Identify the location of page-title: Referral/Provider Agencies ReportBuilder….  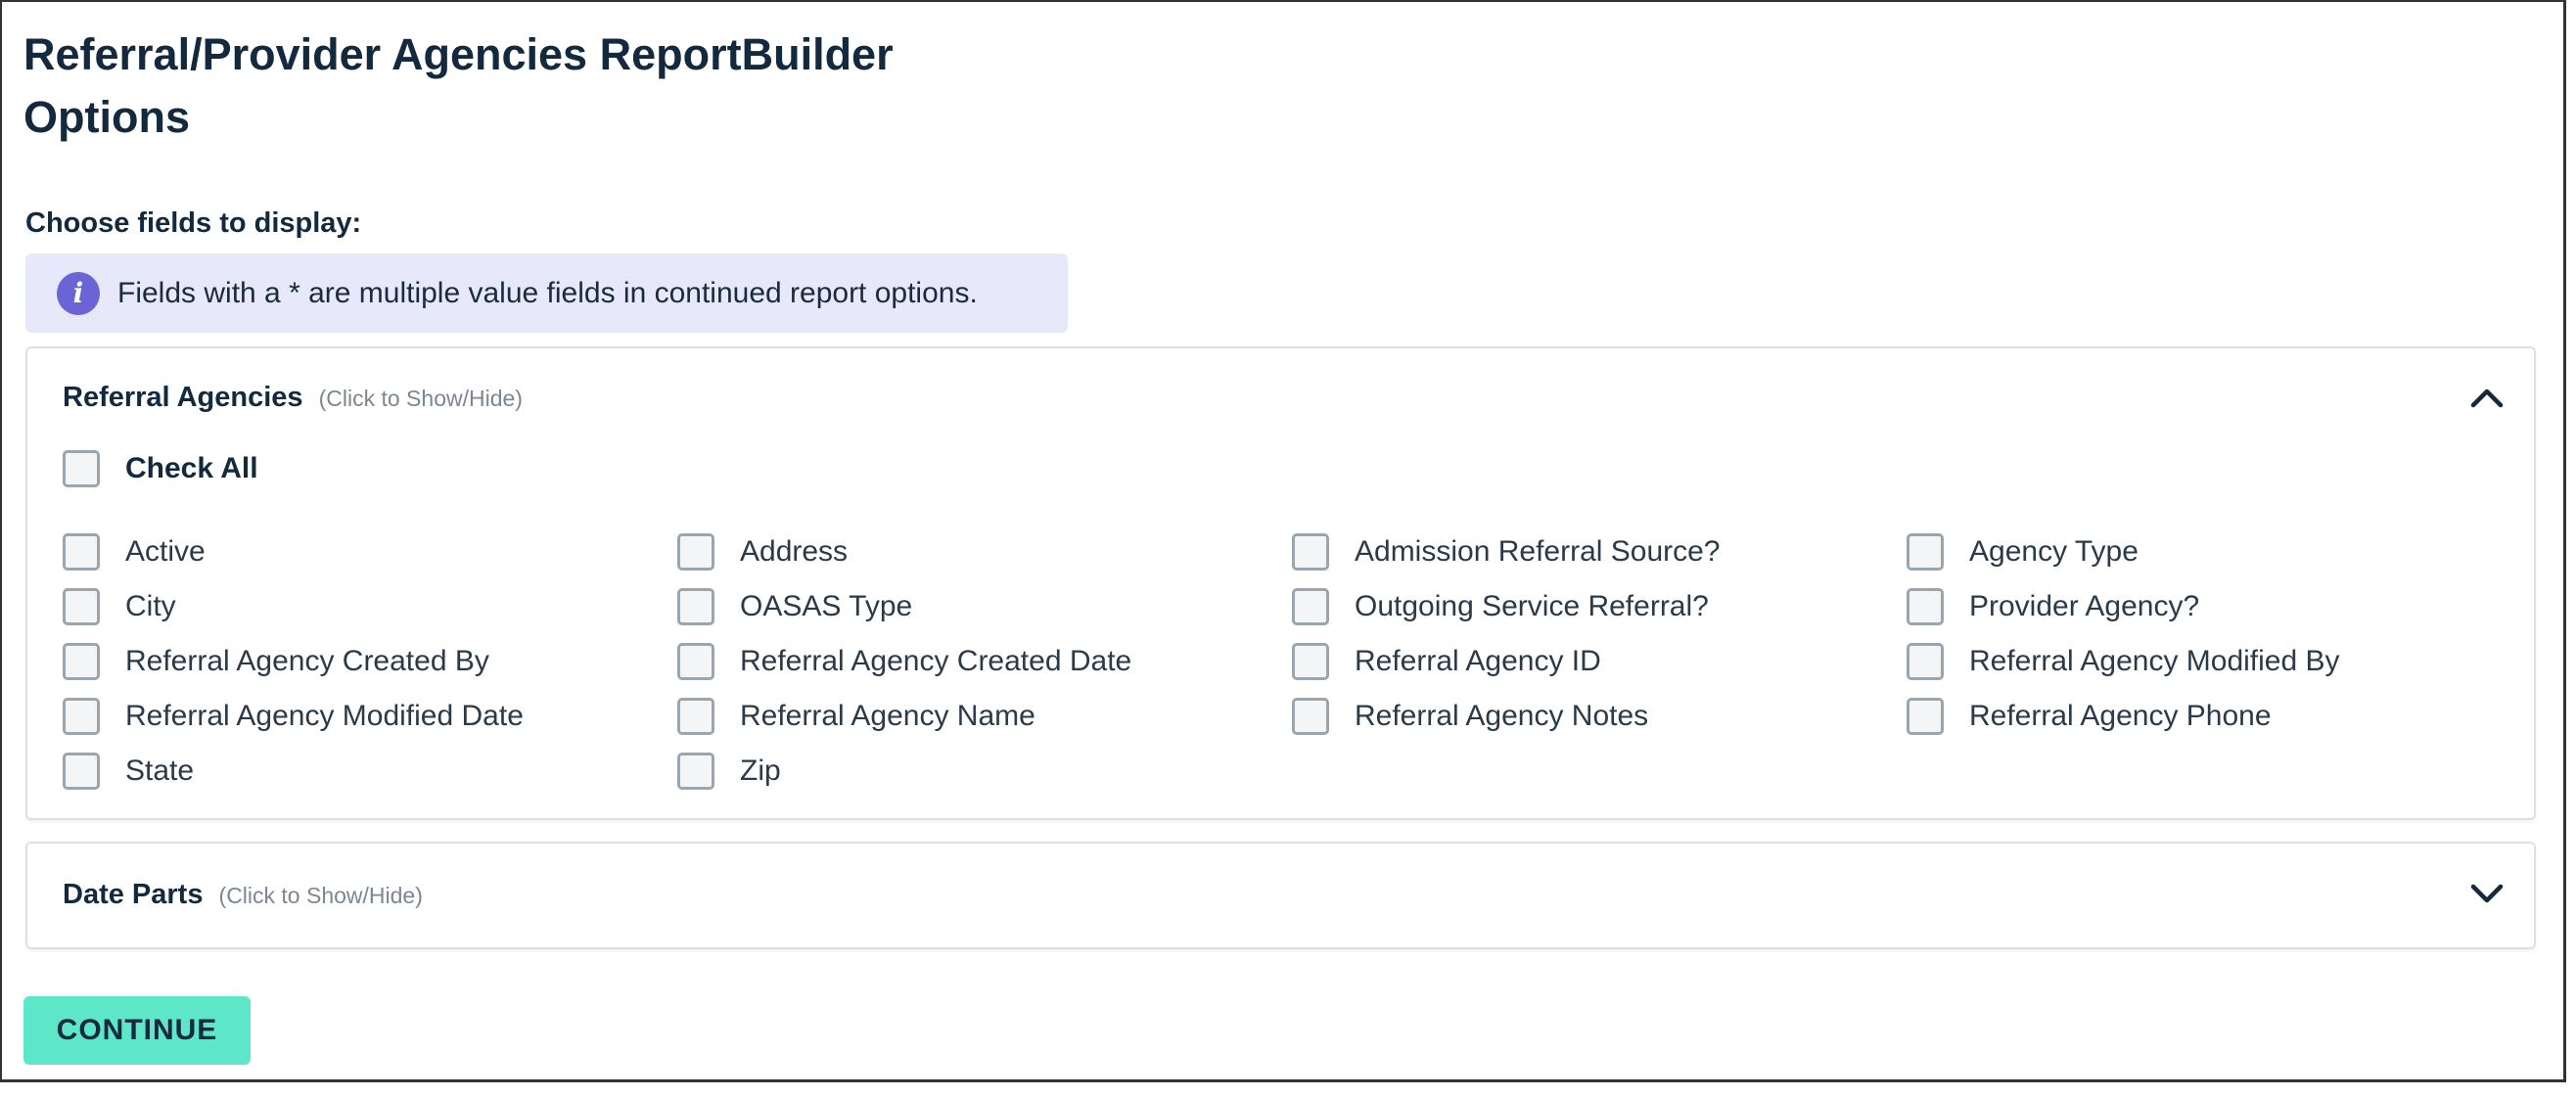
(512, 86).